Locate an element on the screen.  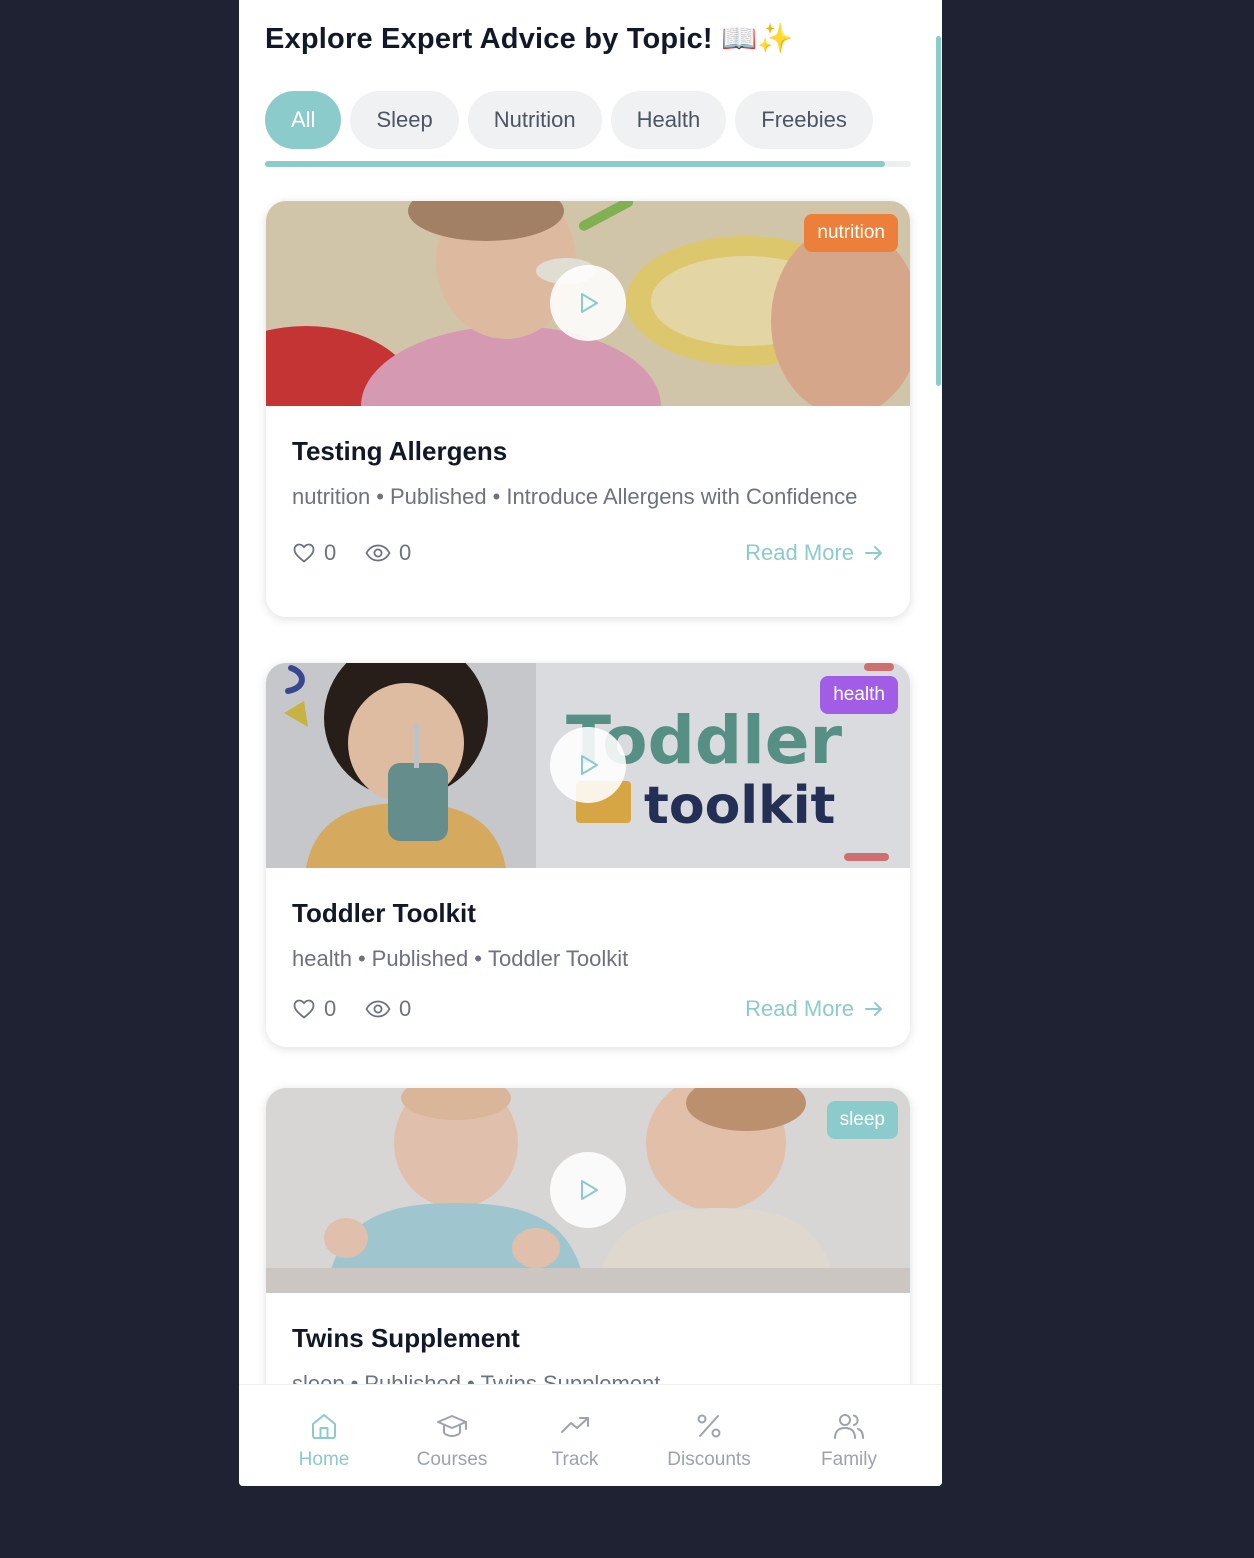
category-badge: sleep is located at coordinates (862, 1120).